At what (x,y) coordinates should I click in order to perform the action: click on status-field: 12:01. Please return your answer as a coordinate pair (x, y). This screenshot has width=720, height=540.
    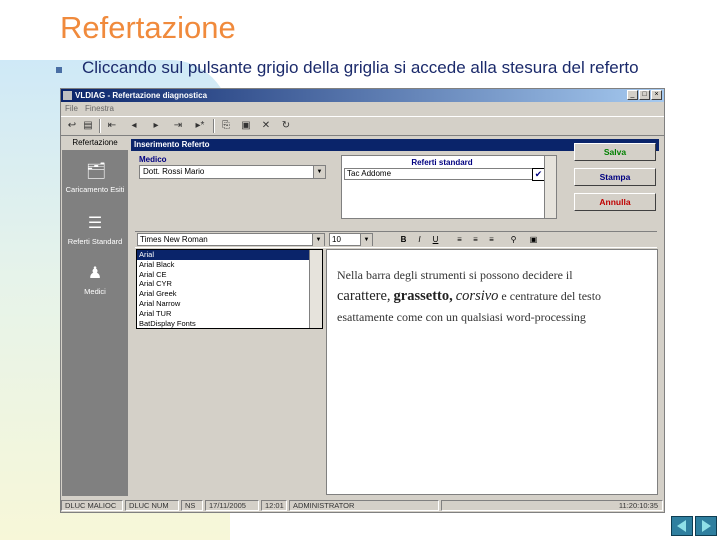
    Looking at the image, I should click on (274, 505).